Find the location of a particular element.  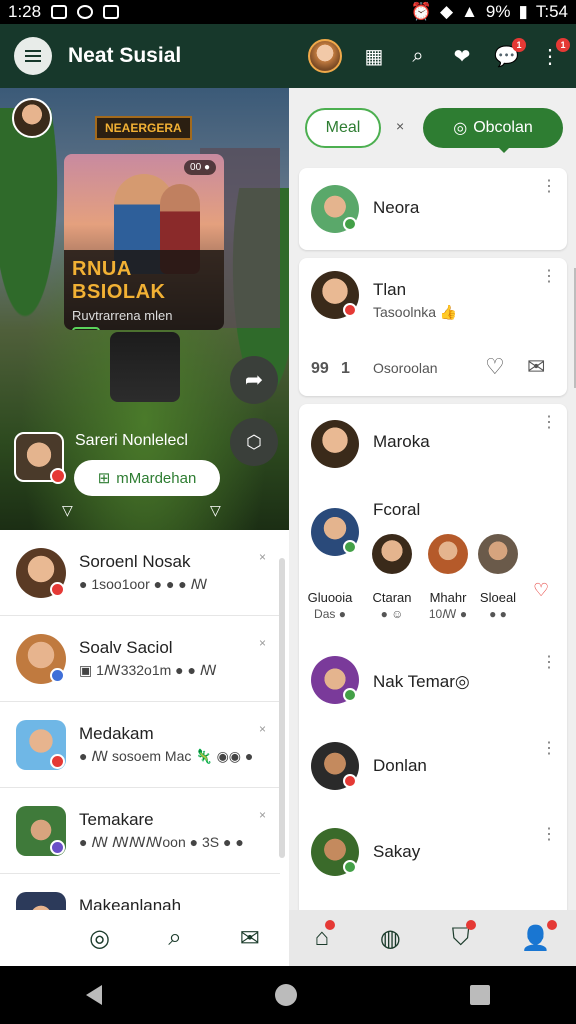

back-icon is located at coordinates (94, 995).